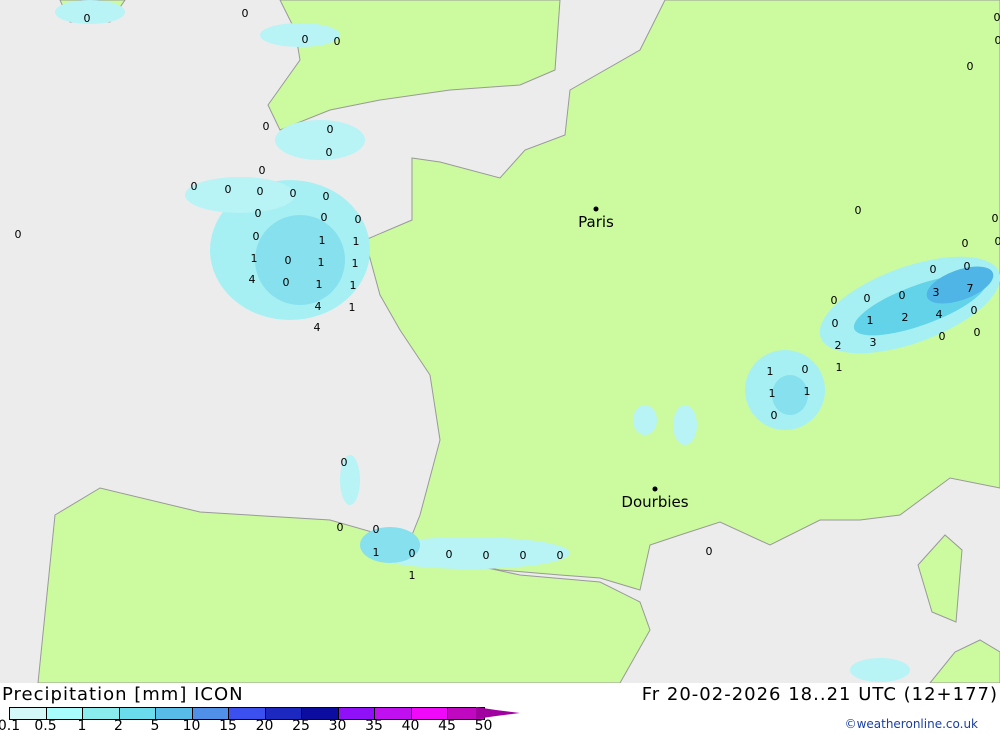 This screenshot has width=1000, height=734. What do you see at coordinates (447, 726) in the screenshot?
I see `legend-tick-label: 45` at bounding box center [447, 726].